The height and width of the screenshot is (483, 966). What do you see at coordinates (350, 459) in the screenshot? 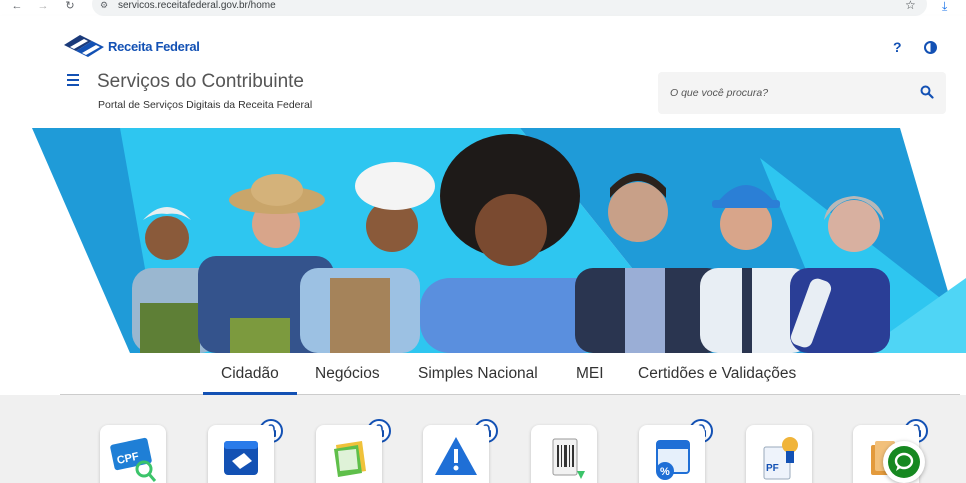
I see `document-stack-icon` at bounding box center [350, 459].